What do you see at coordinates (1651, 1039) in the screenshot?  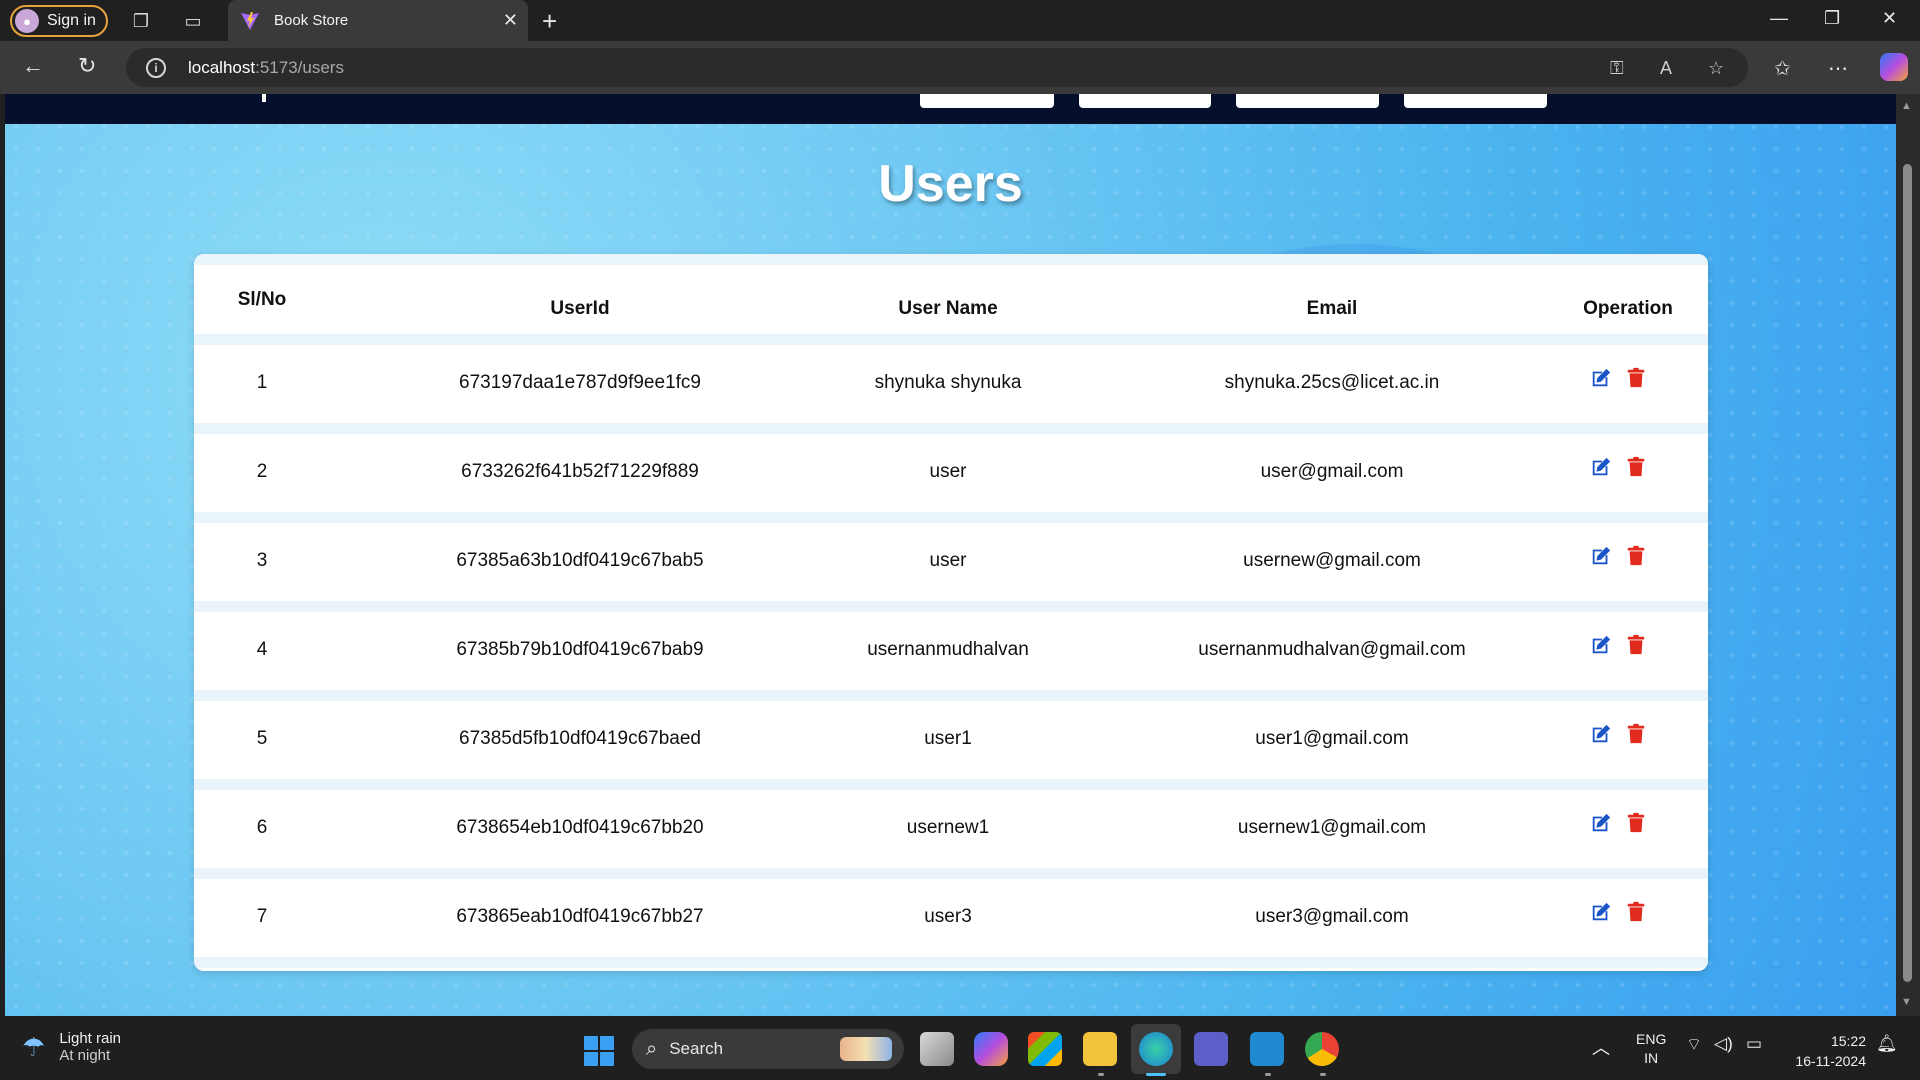 I see `language-code: ENG` at bounding box center [1651, 1039].